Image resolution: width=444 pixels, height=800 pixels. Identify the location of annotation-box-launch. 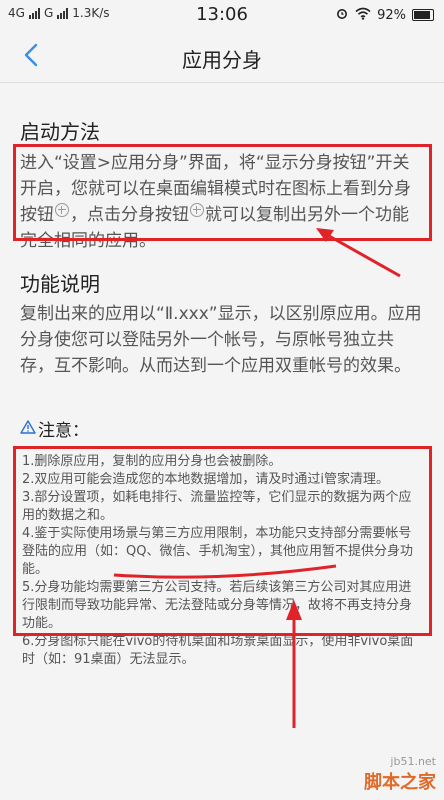
(222, 192).